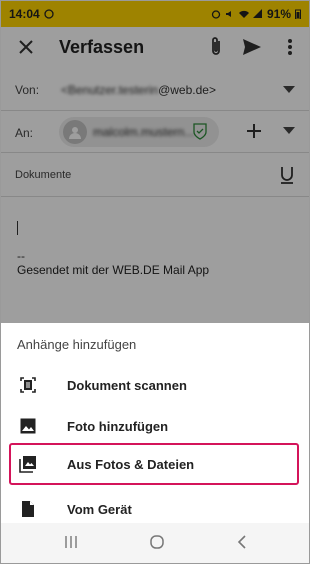 Image resolution: width=320 pixels, height=564 pixels. What do you see at coordinates (99, 509) in the screenshot?
I see `option-label: Vom Gerät` at bounding box center [99, 509].